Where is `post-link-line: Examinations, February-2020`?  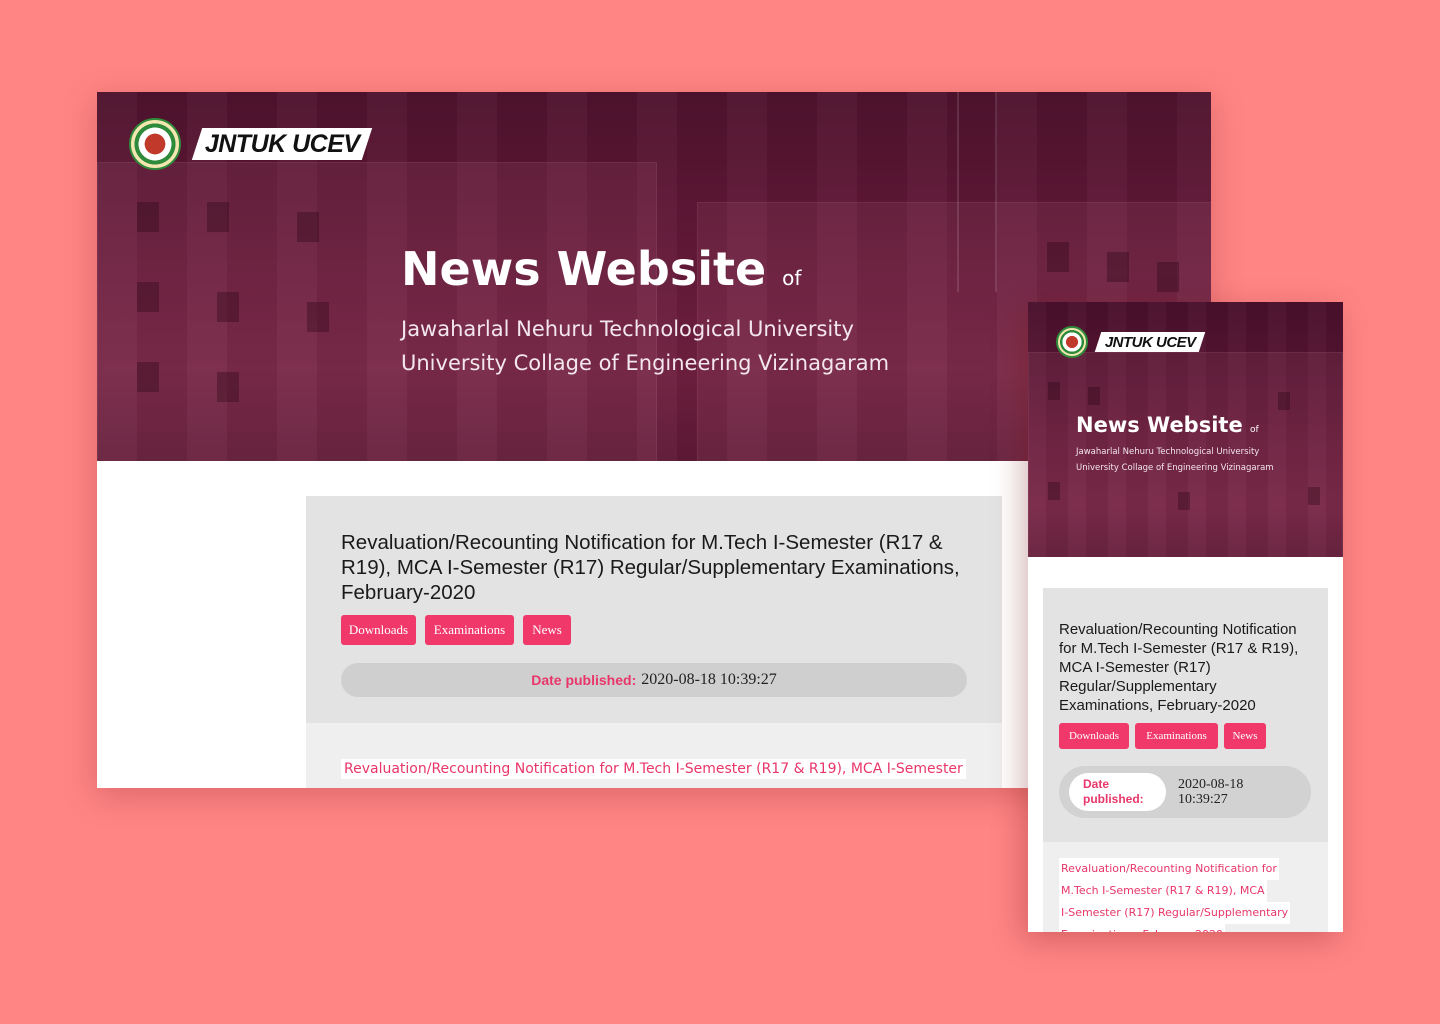 post-link-line: Examinations, February-2020 is located at coordinates (1142, 928).